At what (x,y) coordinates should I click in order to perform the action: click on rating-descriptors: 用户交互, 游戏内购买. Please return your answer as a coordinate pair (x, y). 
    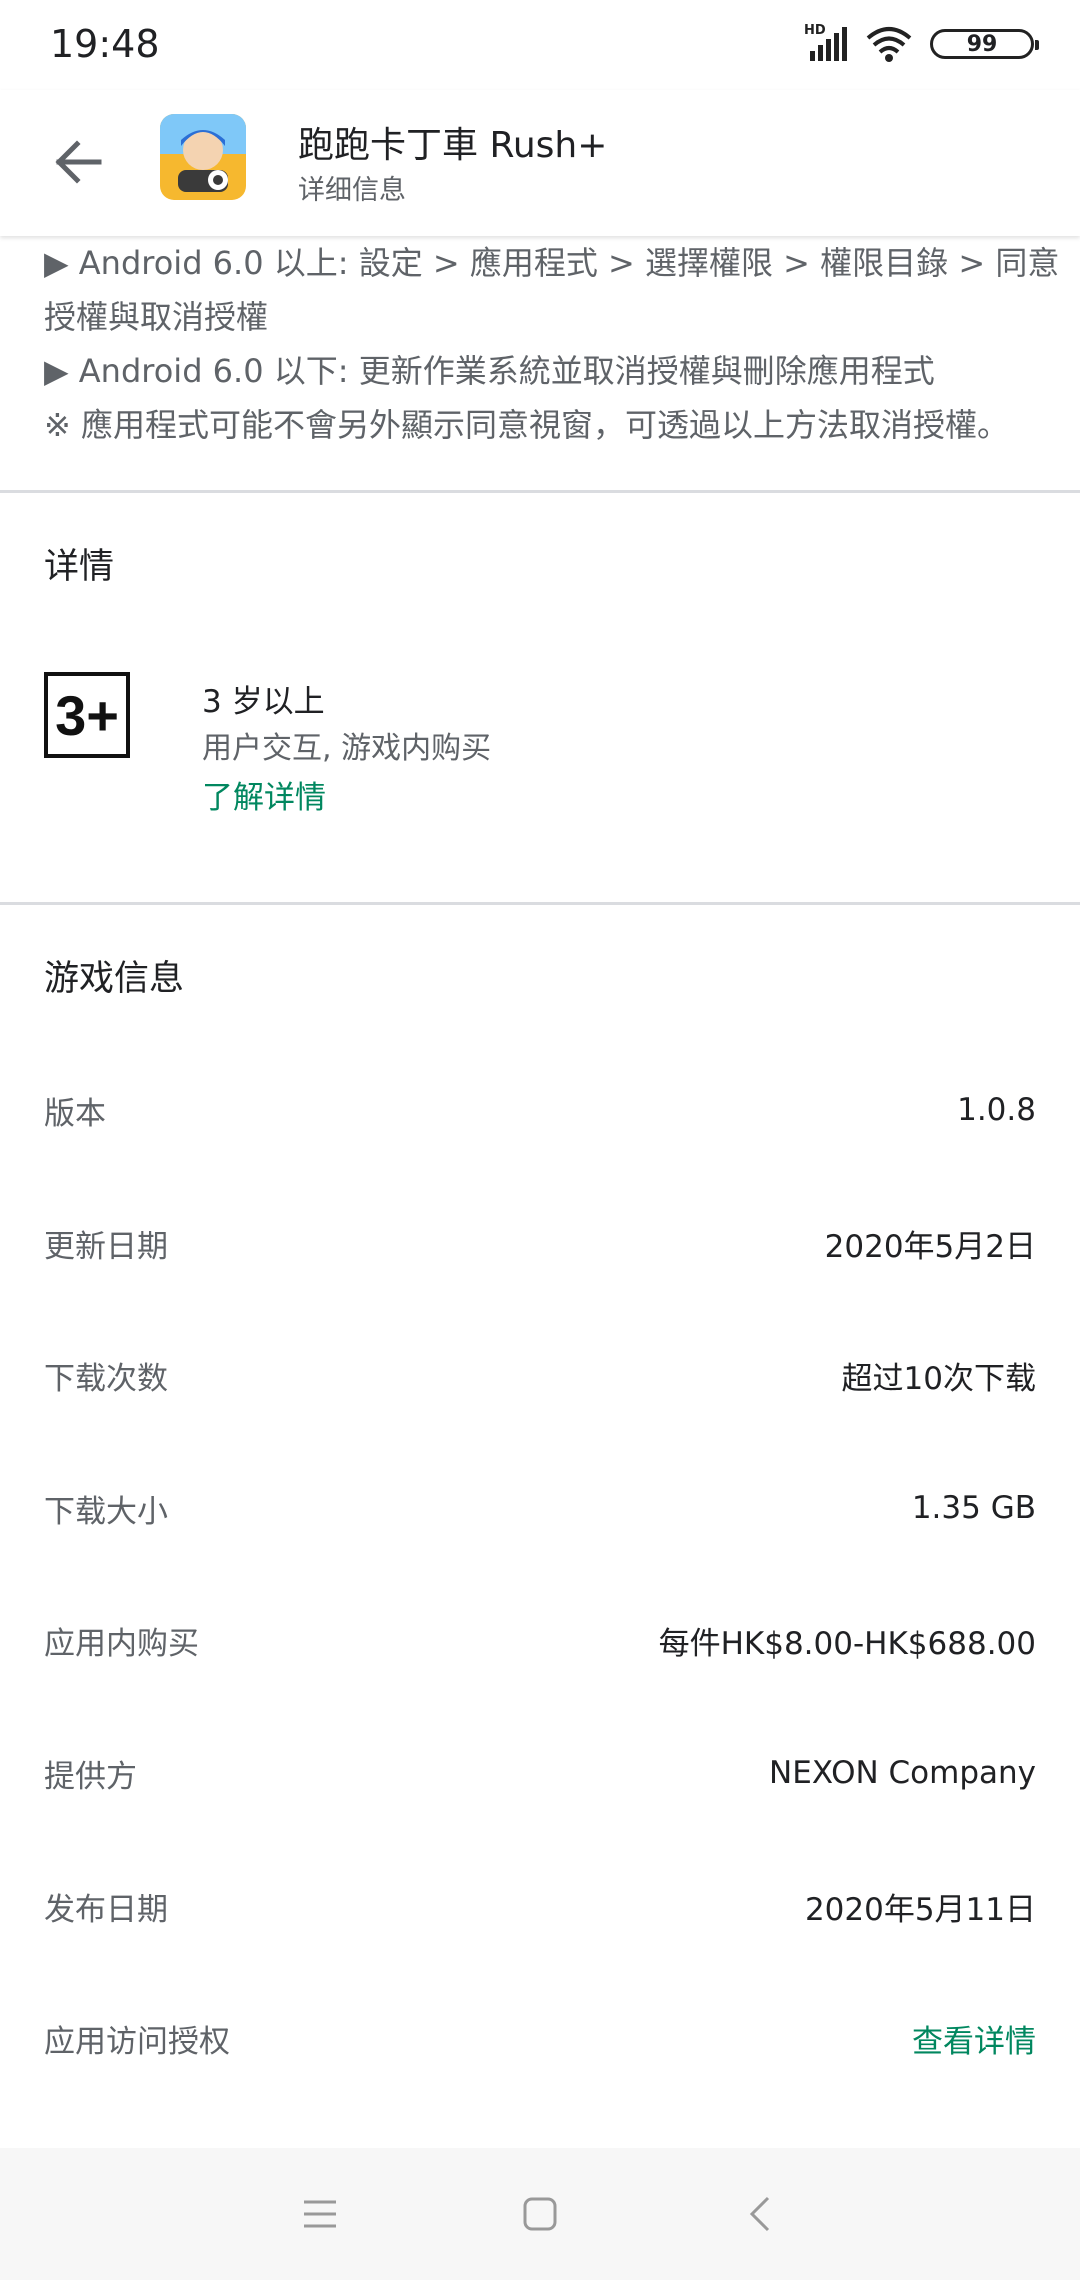
    Looking at the image, I should click on (347, 748).